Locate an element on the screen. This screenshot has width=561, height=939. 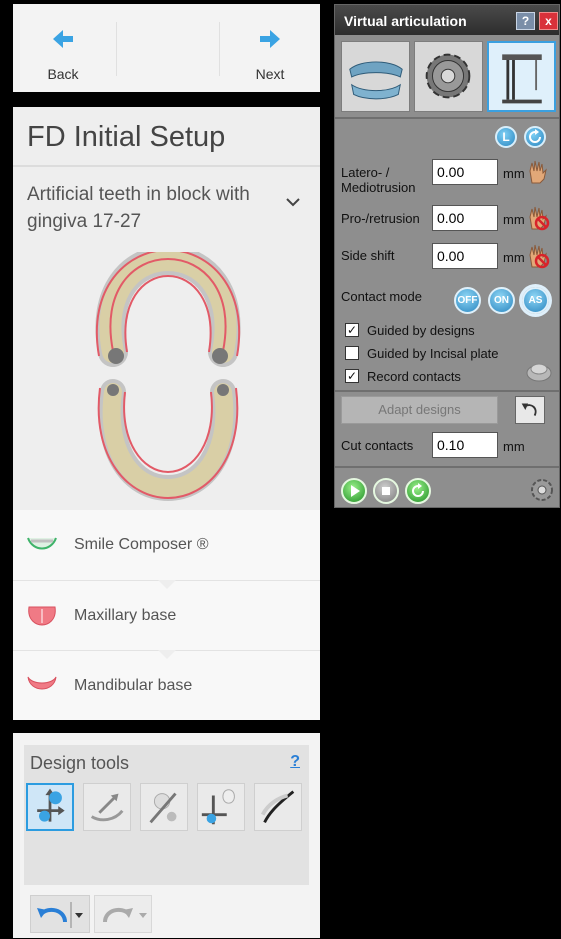
pro-retrusion-label: Pro-/retrusion is located at coordinates (380, 218).